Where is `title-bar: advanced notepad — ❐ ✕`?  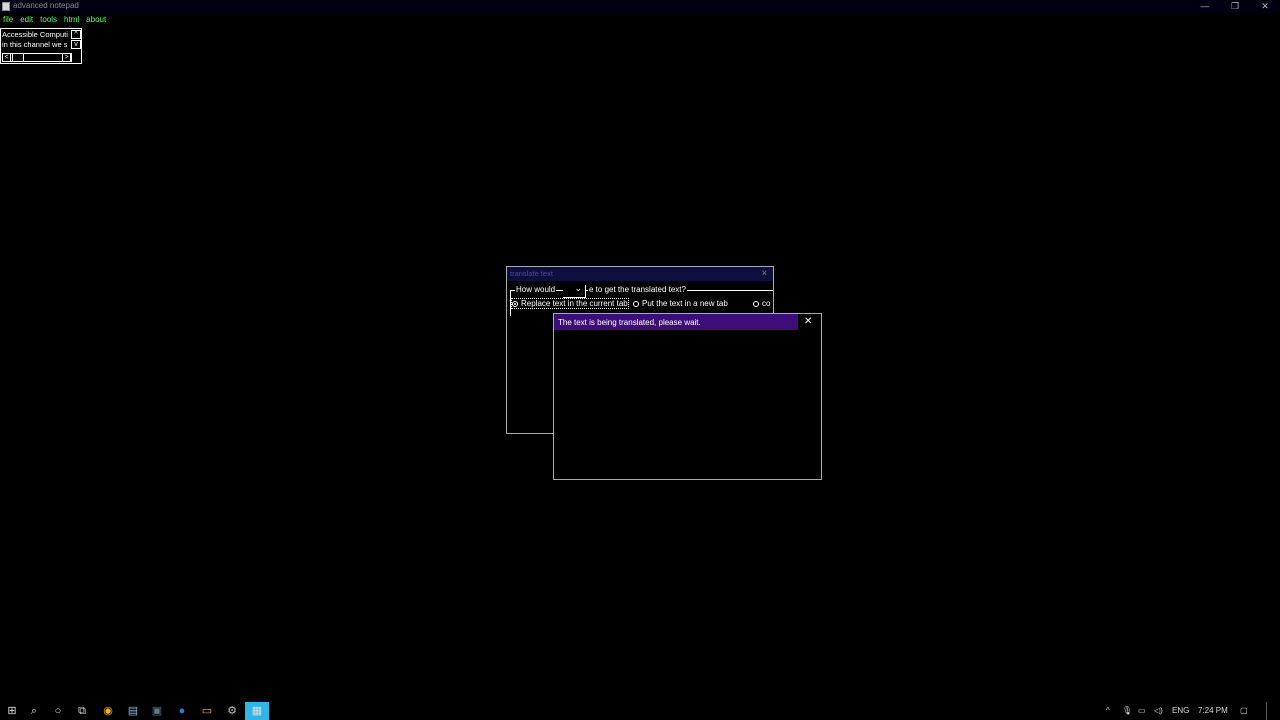
title-bar: advanced notepad — ❐ ✕ is located at coordinates (640, 6).